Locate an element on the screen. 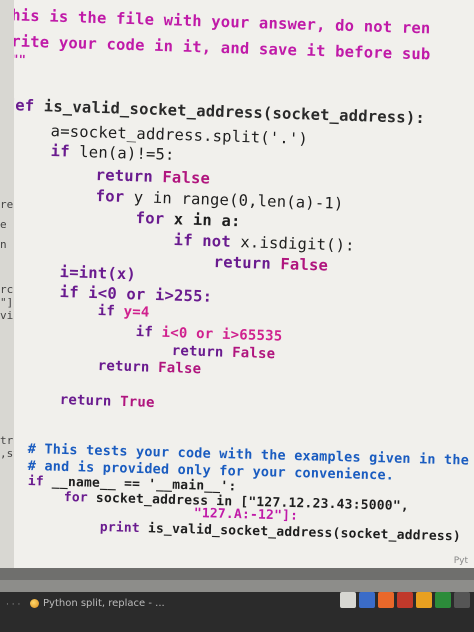 The width and height of the screenshot is (474, 632). if-not-keyword: if not is located at coordinates (207, 241).